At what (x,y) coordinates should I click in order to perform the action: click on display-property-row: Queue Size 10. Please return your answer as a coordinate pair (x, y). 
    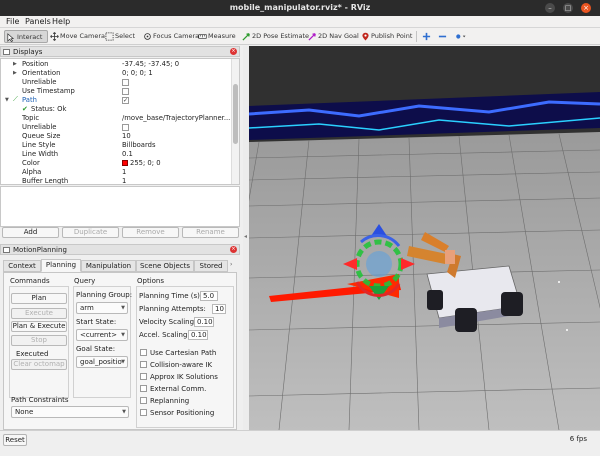
    Looking at the image, I should click on (116, 136).